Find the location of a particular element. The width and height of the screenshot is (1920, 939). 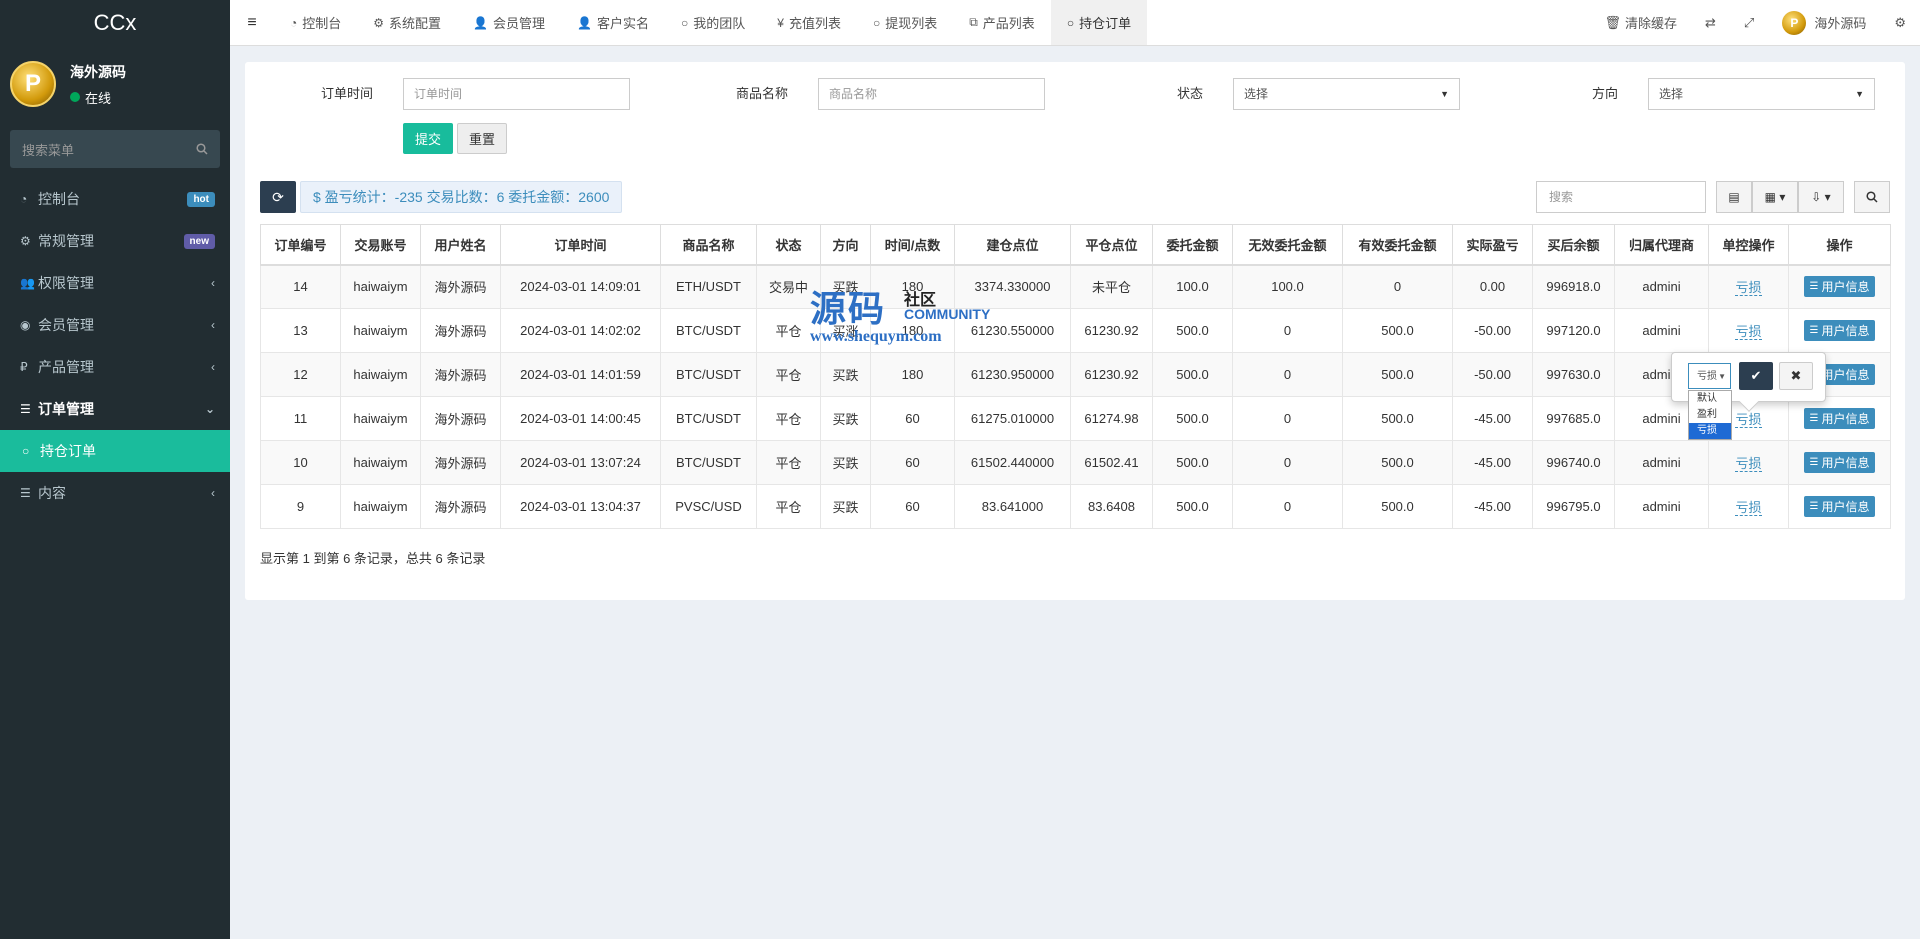

tab-team: ○ 我的团队 is located at coordinates (713, 22).